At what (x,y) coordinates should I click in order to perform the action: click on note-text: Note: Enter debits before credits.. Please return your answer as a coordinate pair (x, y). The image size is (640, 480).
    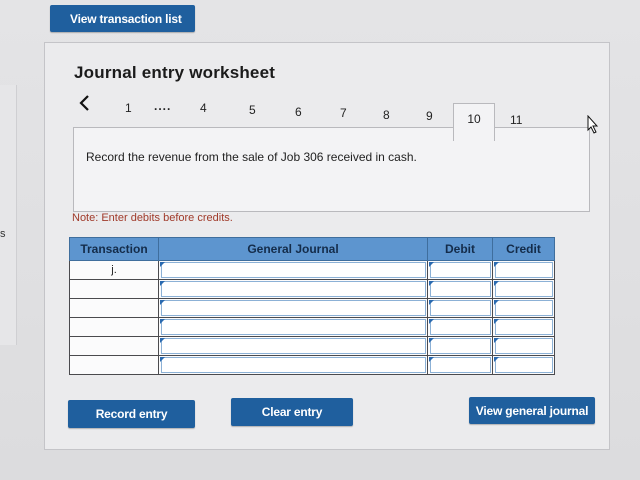
    Looking at the image, I should click on (152, 218).